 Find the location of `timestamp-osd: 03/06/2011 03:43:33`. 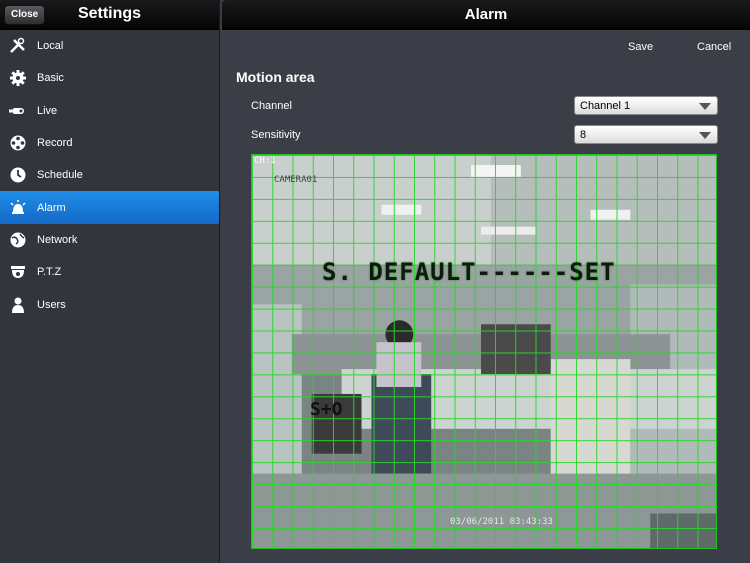

timestamp-osd: 03/06/2011 03:43:33 is located at coordinates (501, 522).